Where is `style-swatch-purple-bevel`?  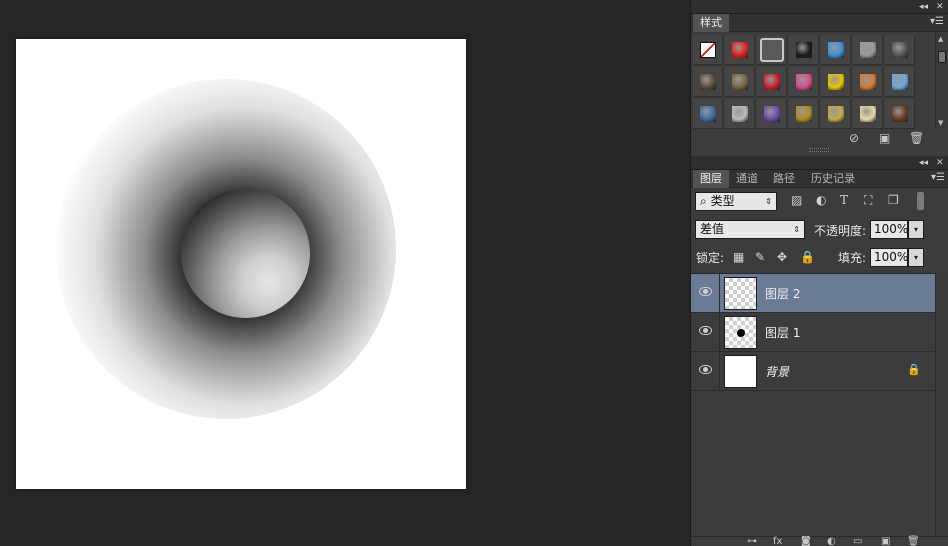
style-swatch-purple-bevel is located at coordinates (772, 114).